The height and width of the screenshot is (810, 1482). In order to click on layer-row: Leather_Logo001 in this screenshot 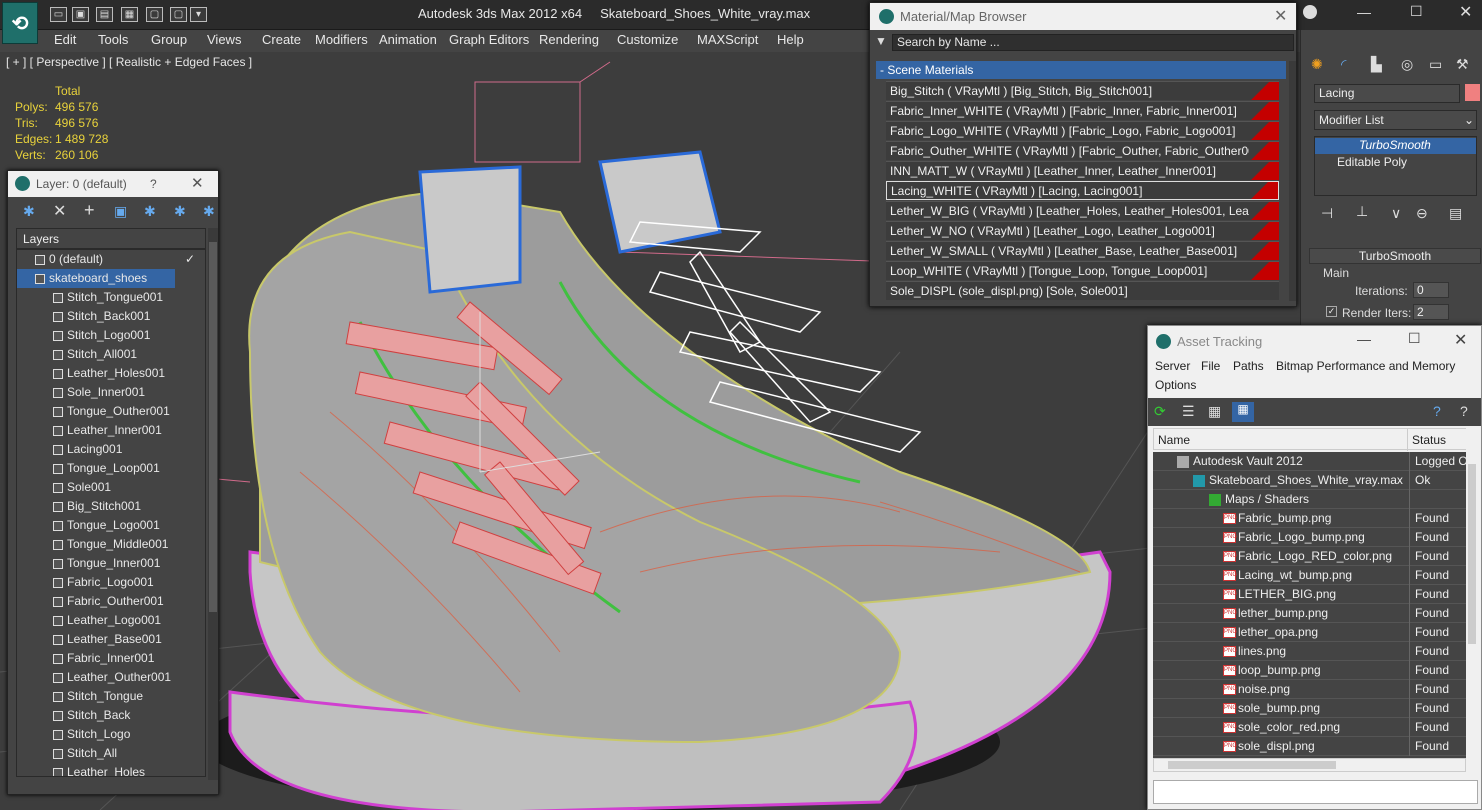, I will do `click(111, 620)`.